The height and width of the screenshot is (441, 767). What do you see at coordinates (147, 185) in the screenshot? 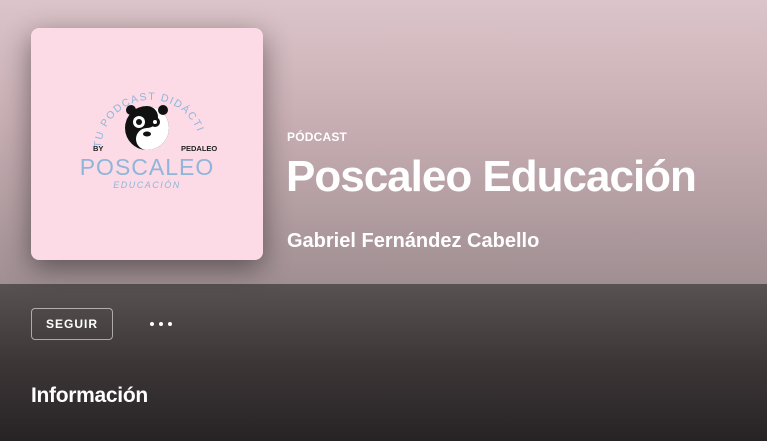
I see `cover-subbrand-text: EDUCACIÓN` at bounding box center [147, 185].